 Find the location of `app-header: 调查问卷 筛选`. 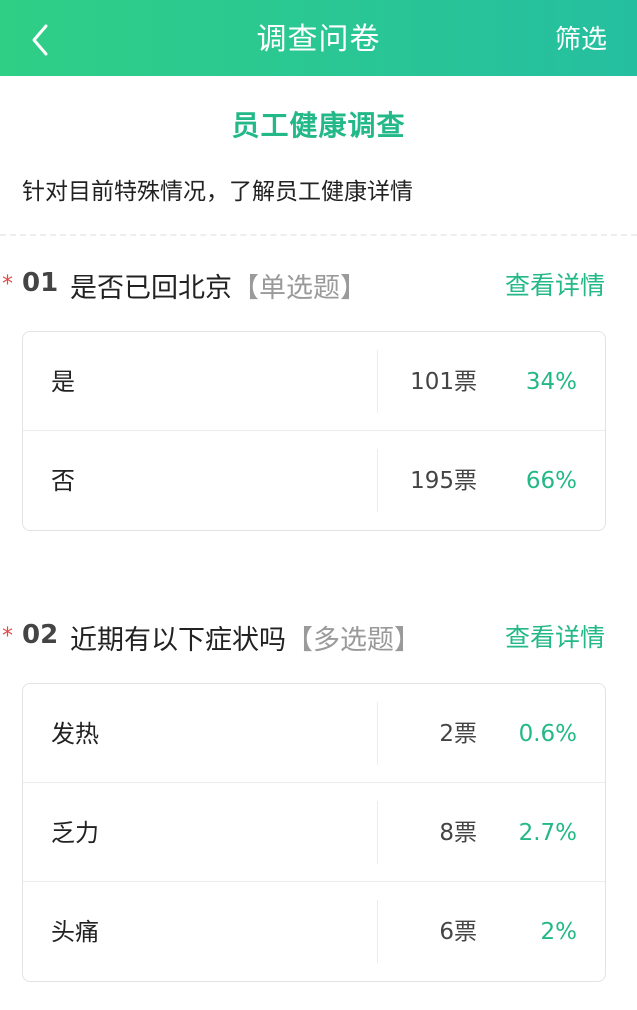

app-header: 调查问卷 筛选 is located at coordinates (318, 38).